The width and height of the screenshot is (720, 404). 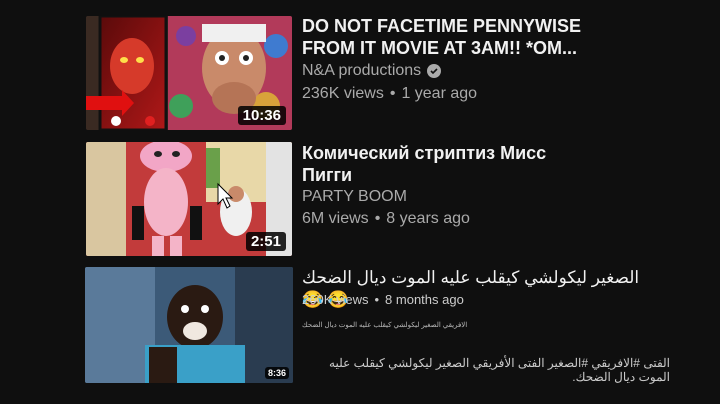 I want to click on video-thumbnail: 2:51, so click(x=189, y=199).